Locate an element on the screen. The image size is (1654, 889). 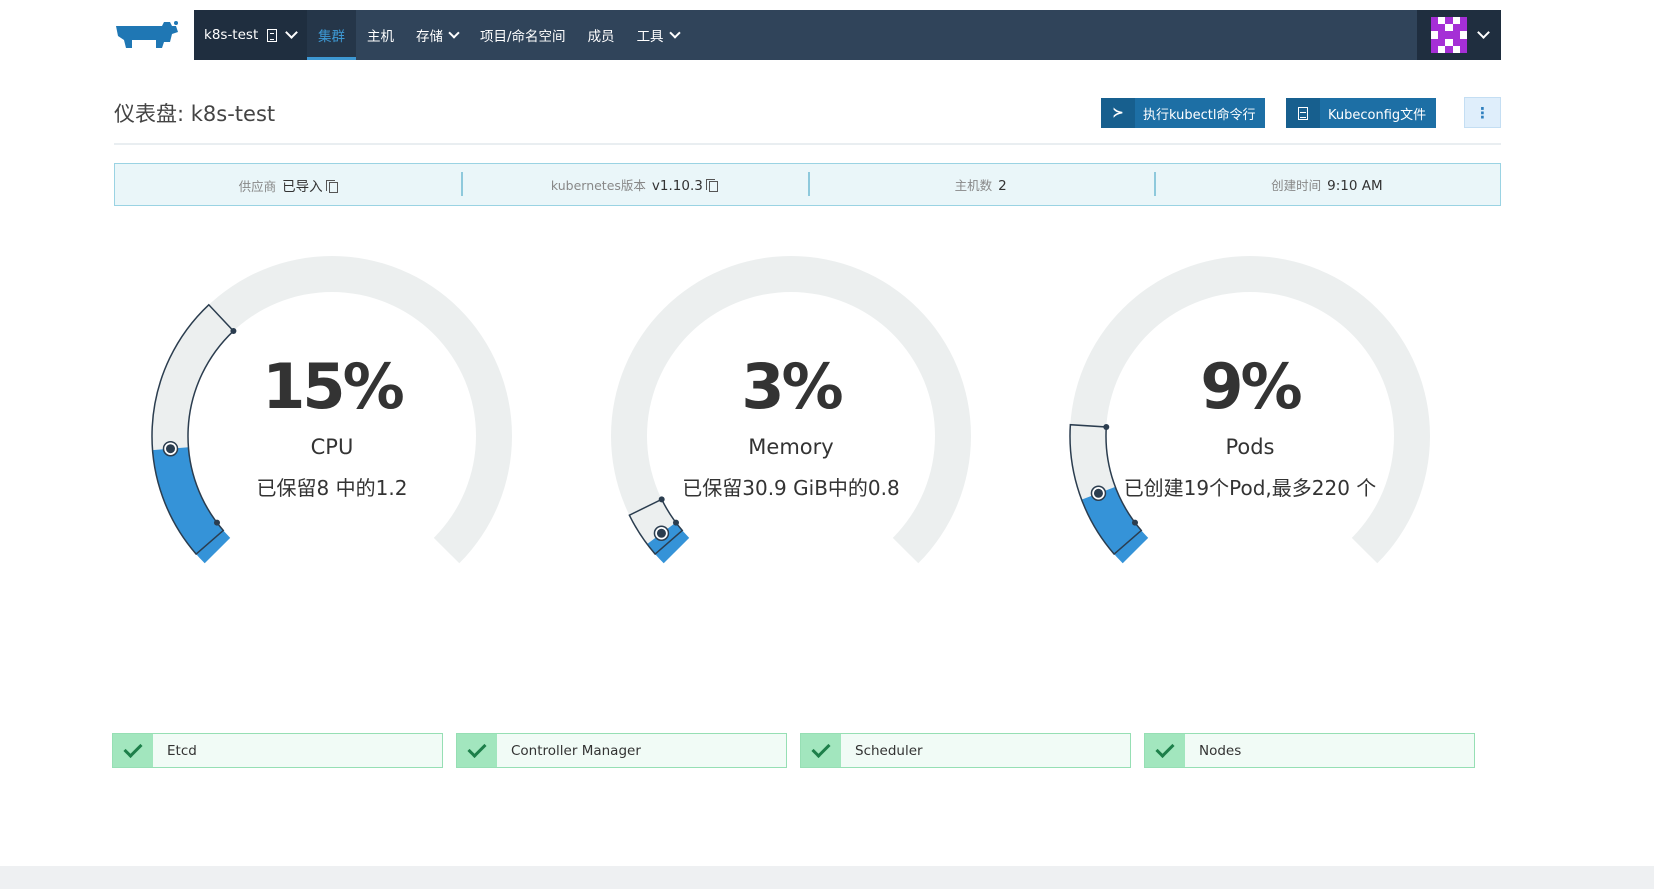
provider-value: 已导入 is located at coordinates (302, 186).